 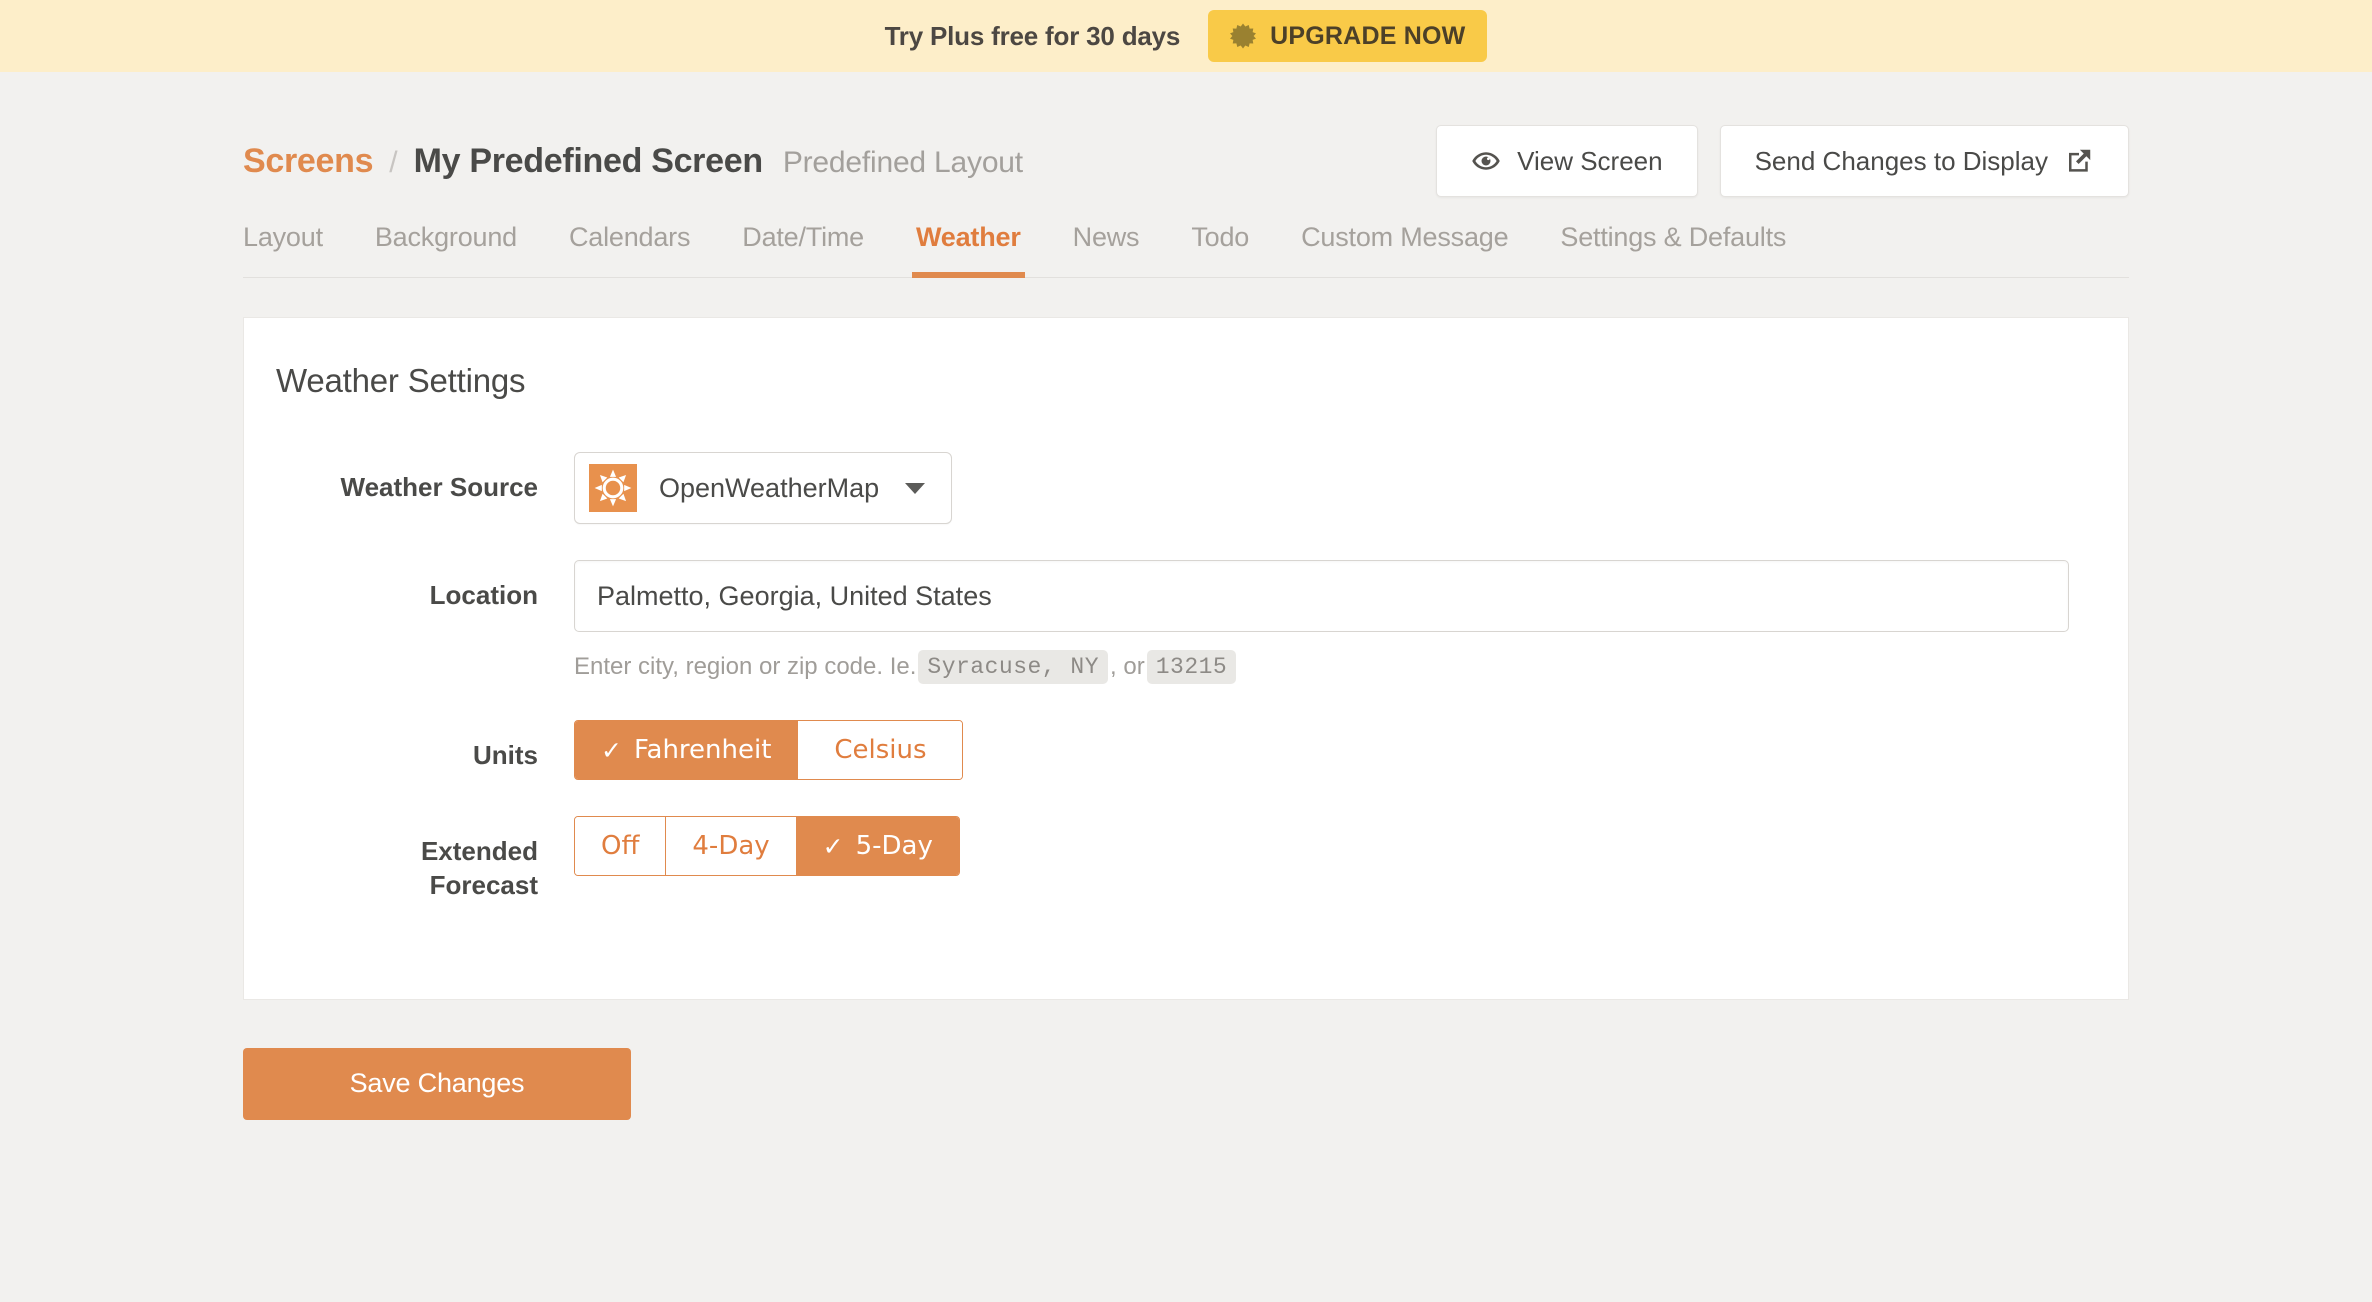 I want to click on location-help-code-city: Syracuse, NY, so click(x=1013, y=667).